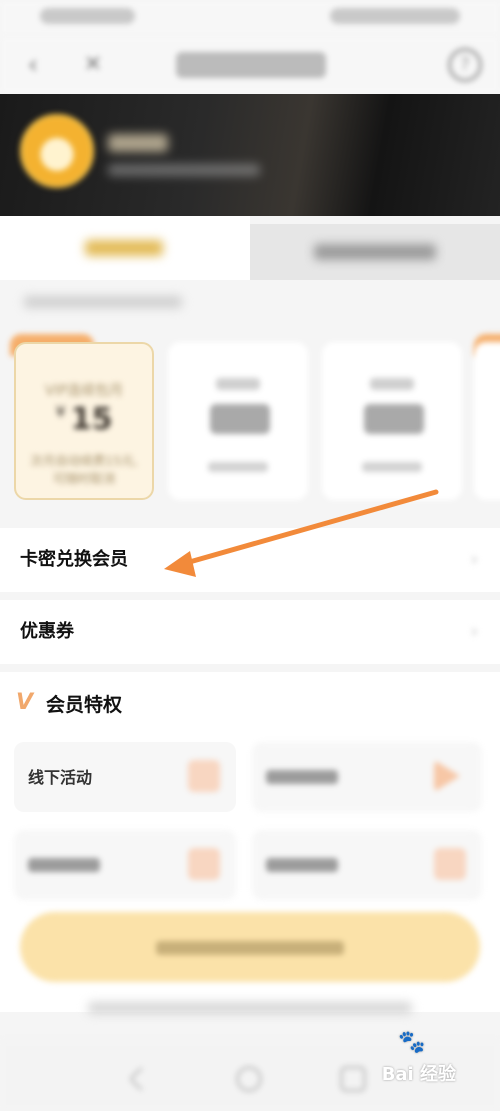 The height and width of the screenshot is (1111, 500). I want to click on plan-hint-text, so click(103, 302).